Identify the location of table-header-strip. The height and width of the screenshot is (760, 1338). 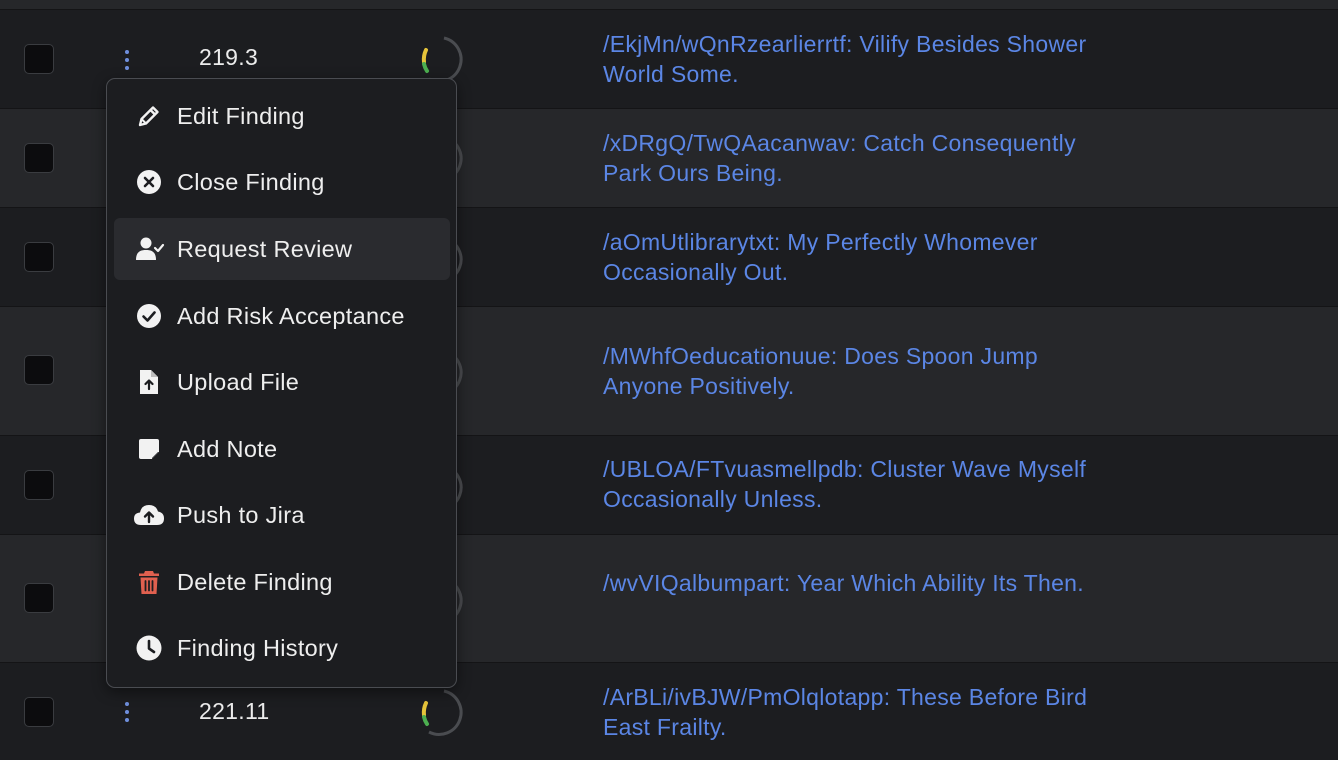
(669, 5).